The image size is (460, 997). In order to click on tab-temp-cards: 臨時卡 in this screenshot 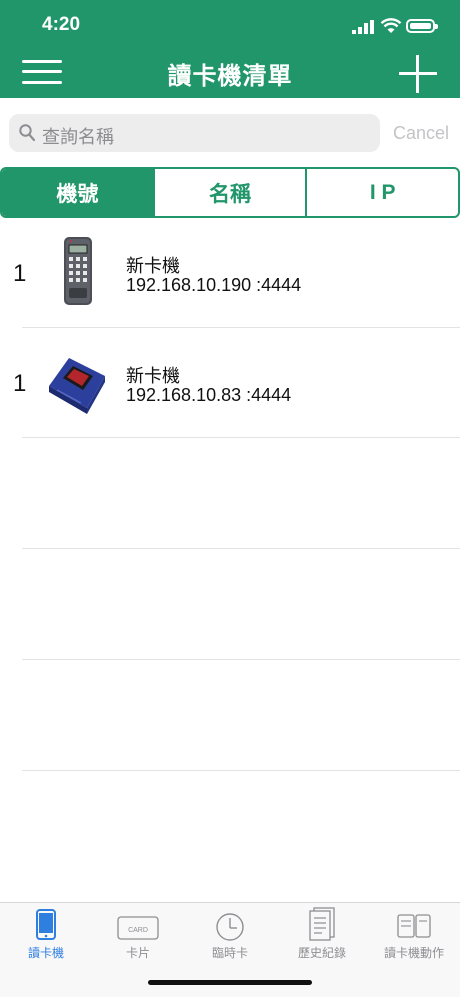, I will do `click(230, 934)`.